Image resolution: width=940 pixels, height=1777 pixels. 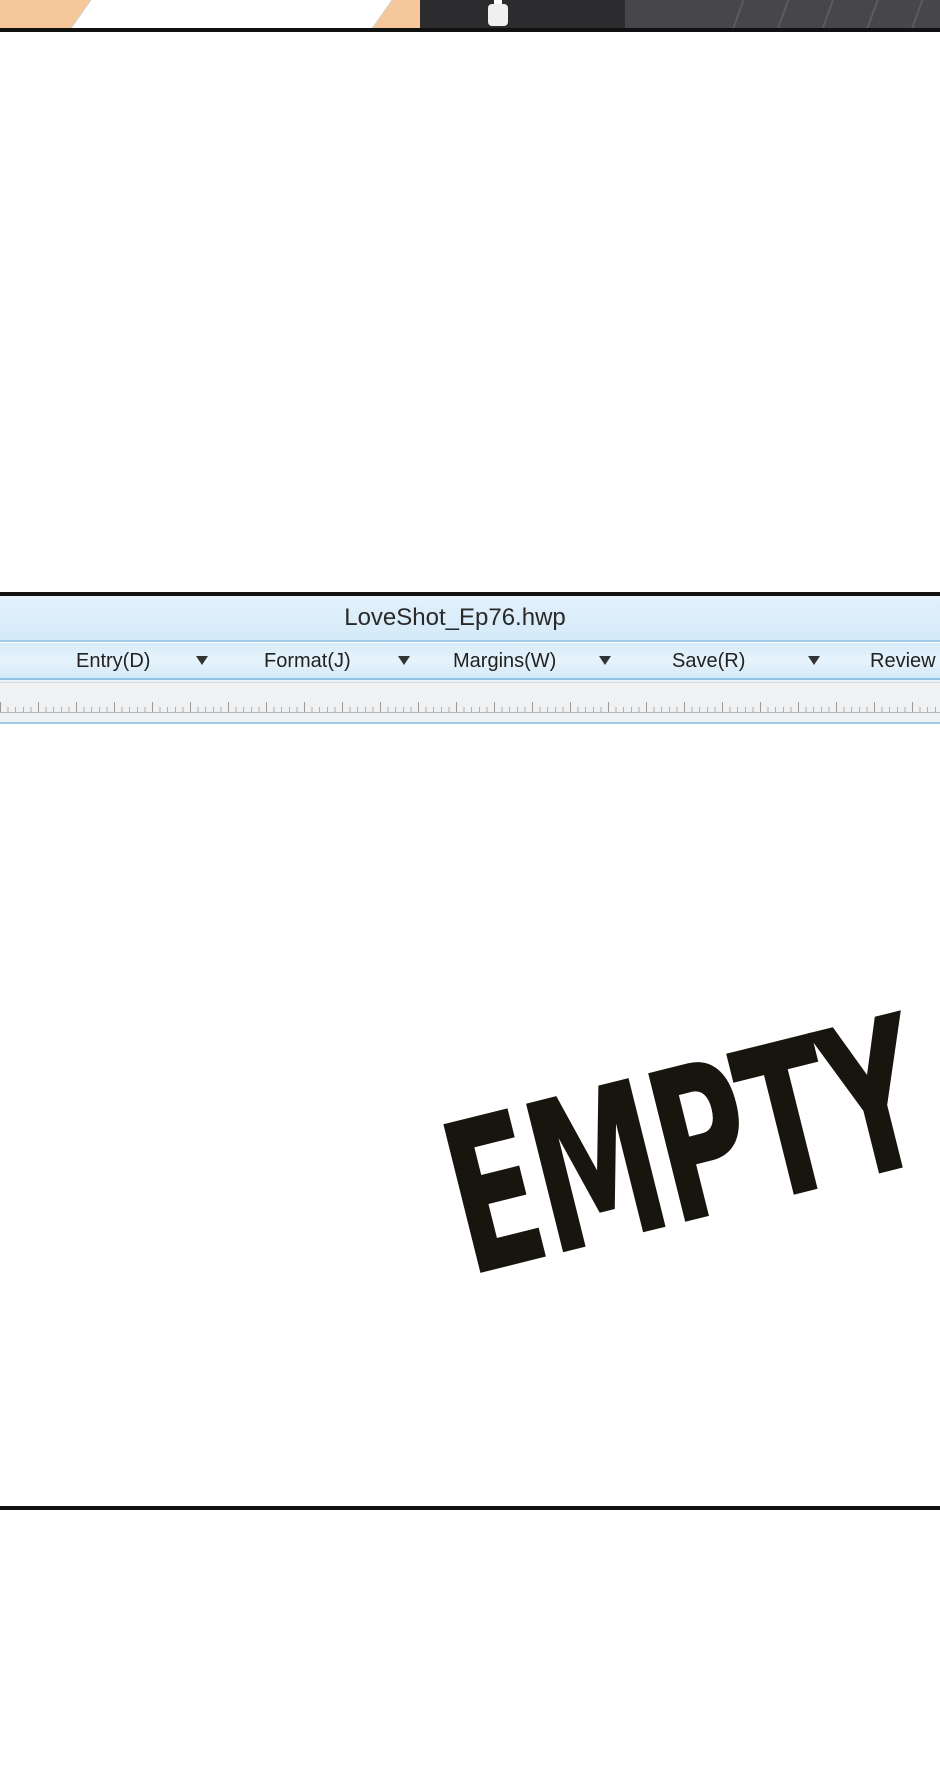 What do you see at coordinates (525, 14) in the screenshot?
I see `comic-dark-object` at bounding box center [525, 14].